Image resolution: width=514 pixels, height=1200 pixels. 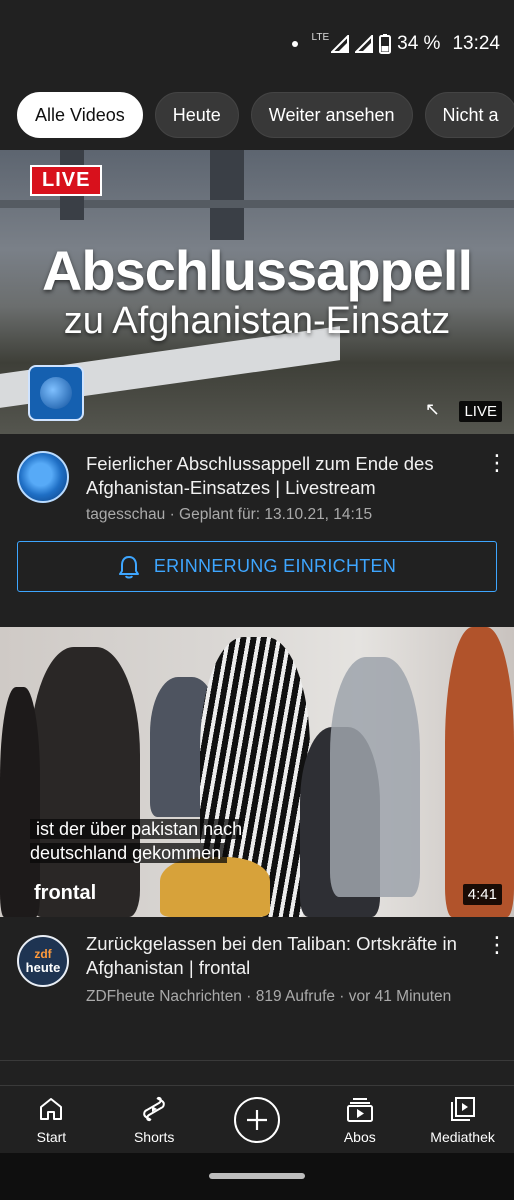 What do you see at coordinates (469, 115) in the screenshot?
I see `chip-not-watched: Nicht a` at bounding box center [469, 115].